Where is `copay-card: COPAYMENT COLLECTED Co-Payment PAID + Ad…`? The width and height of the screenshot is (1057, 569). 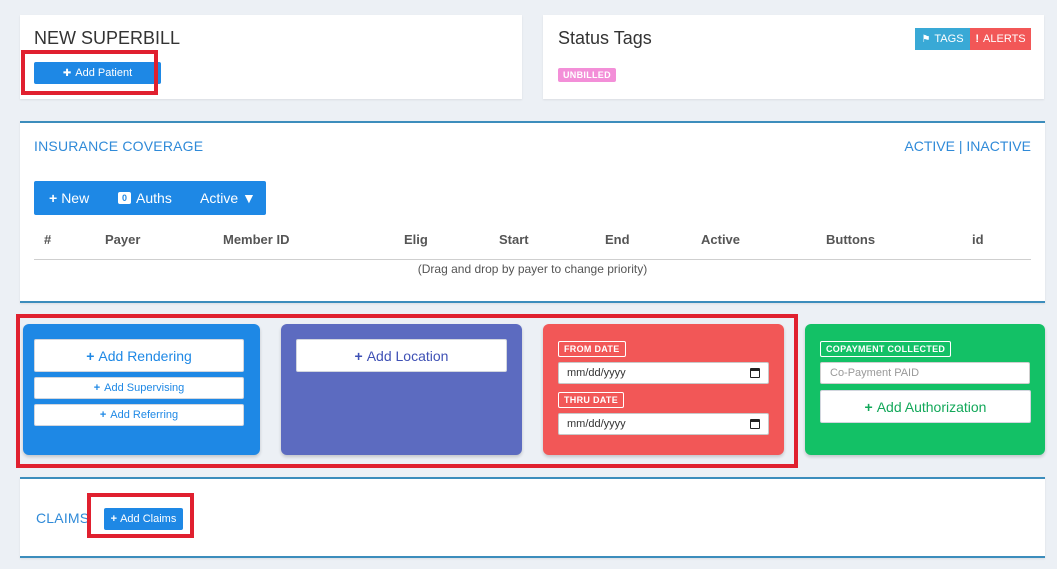 copay-card: COPAYMENT COLLECTED Co-Payment PAID + Ad… is located at coordinates (925, 389).